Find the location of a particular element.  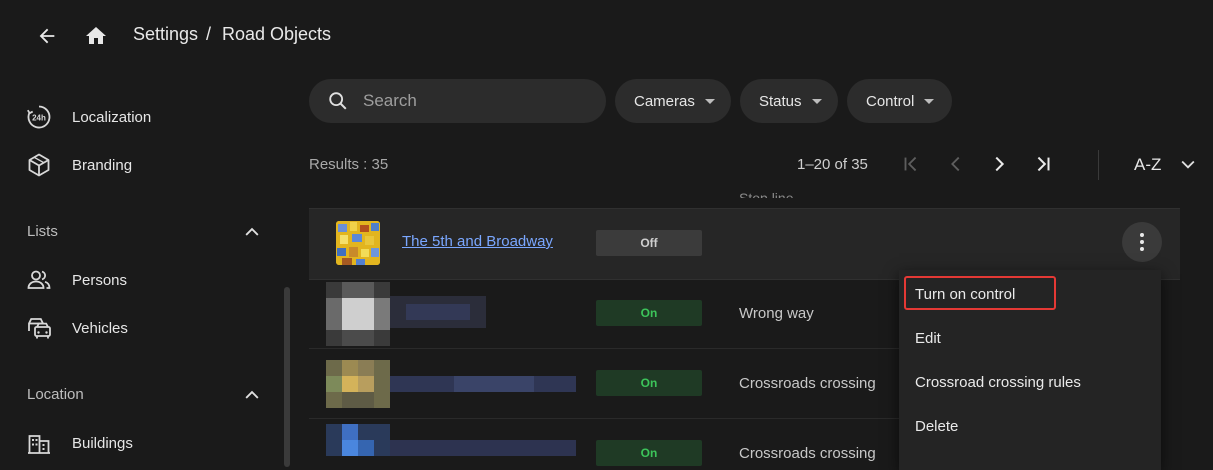

first-page-icon is located at coordinates (911, 164).